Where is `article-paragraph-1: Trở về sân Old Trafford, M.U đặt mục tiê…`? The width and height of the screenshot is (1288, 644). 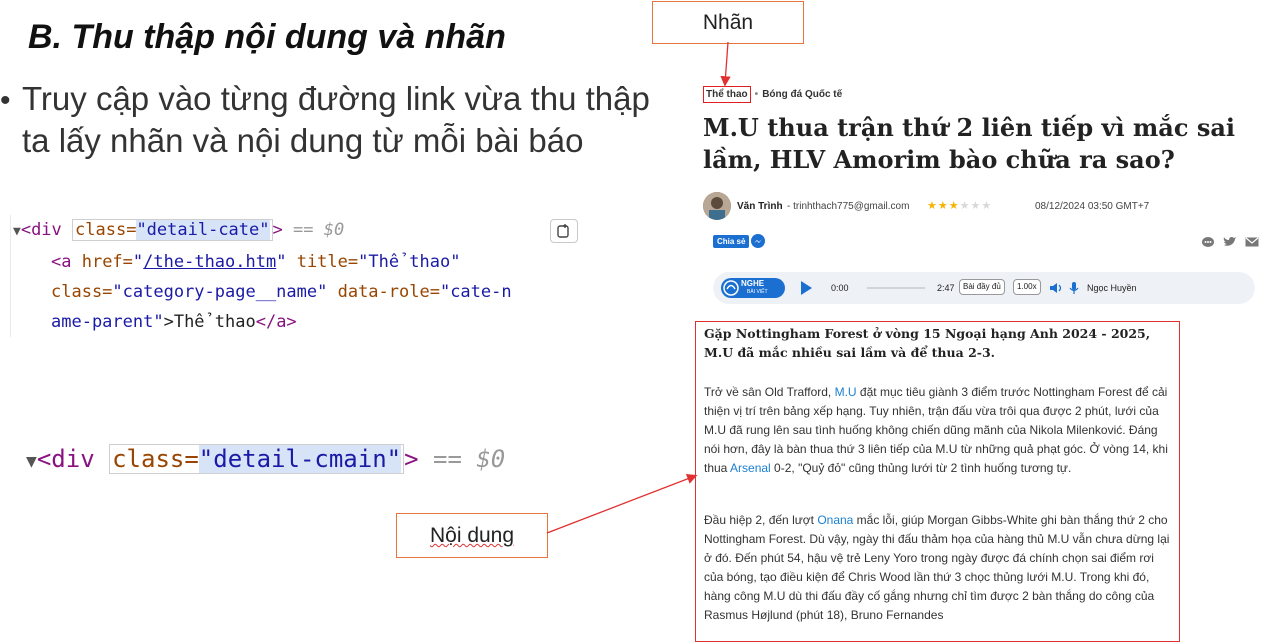
article-paragraph-1: Trở về sân Old Trafford, M.U đặt mục tiê… is located at coordinates (938, 430).